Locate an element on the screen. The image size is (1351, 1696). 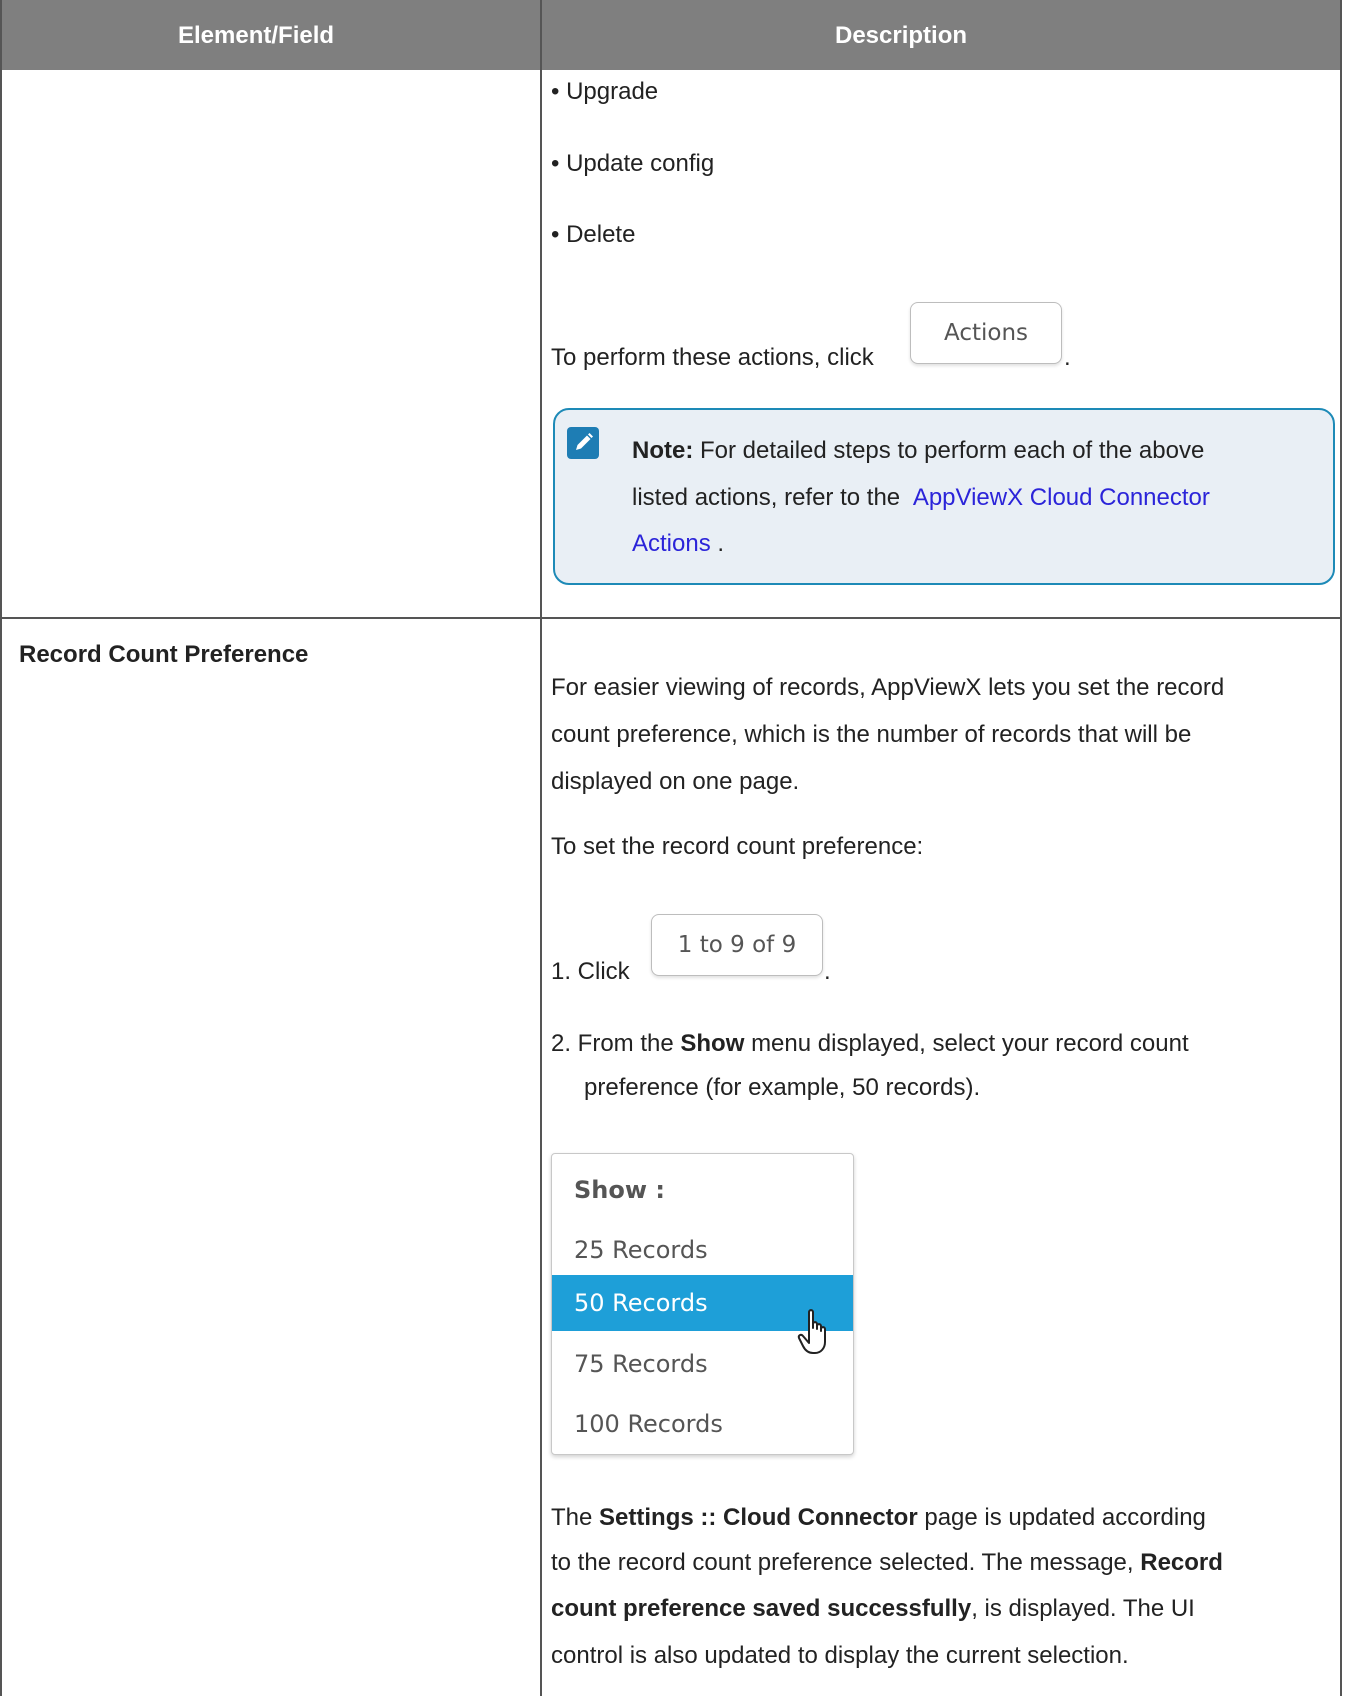
cloud-connector-actions-link-cont: Actions is located at coordinates (671, 543).